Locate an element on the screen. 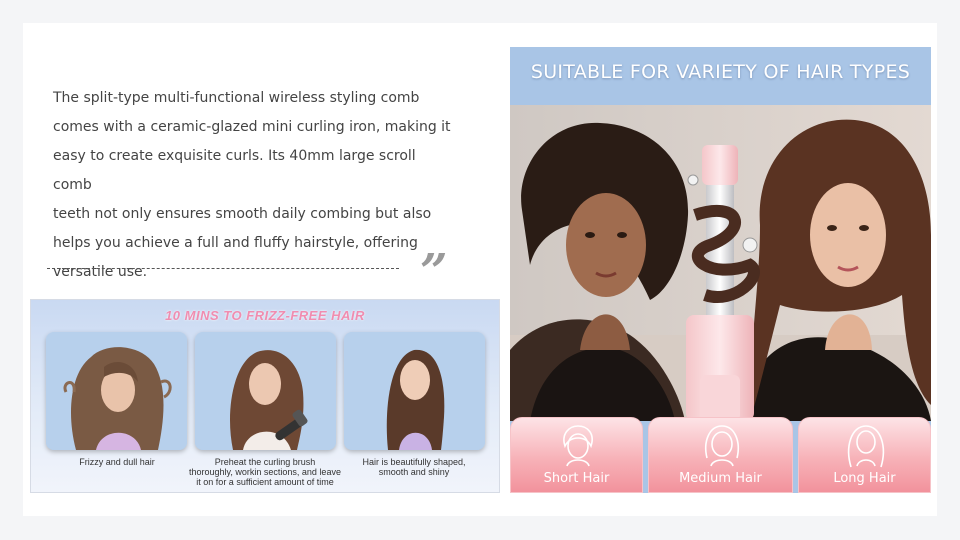 This screenshot has width=960, height=540. dashed-divider is located at coordinates (223, 268).